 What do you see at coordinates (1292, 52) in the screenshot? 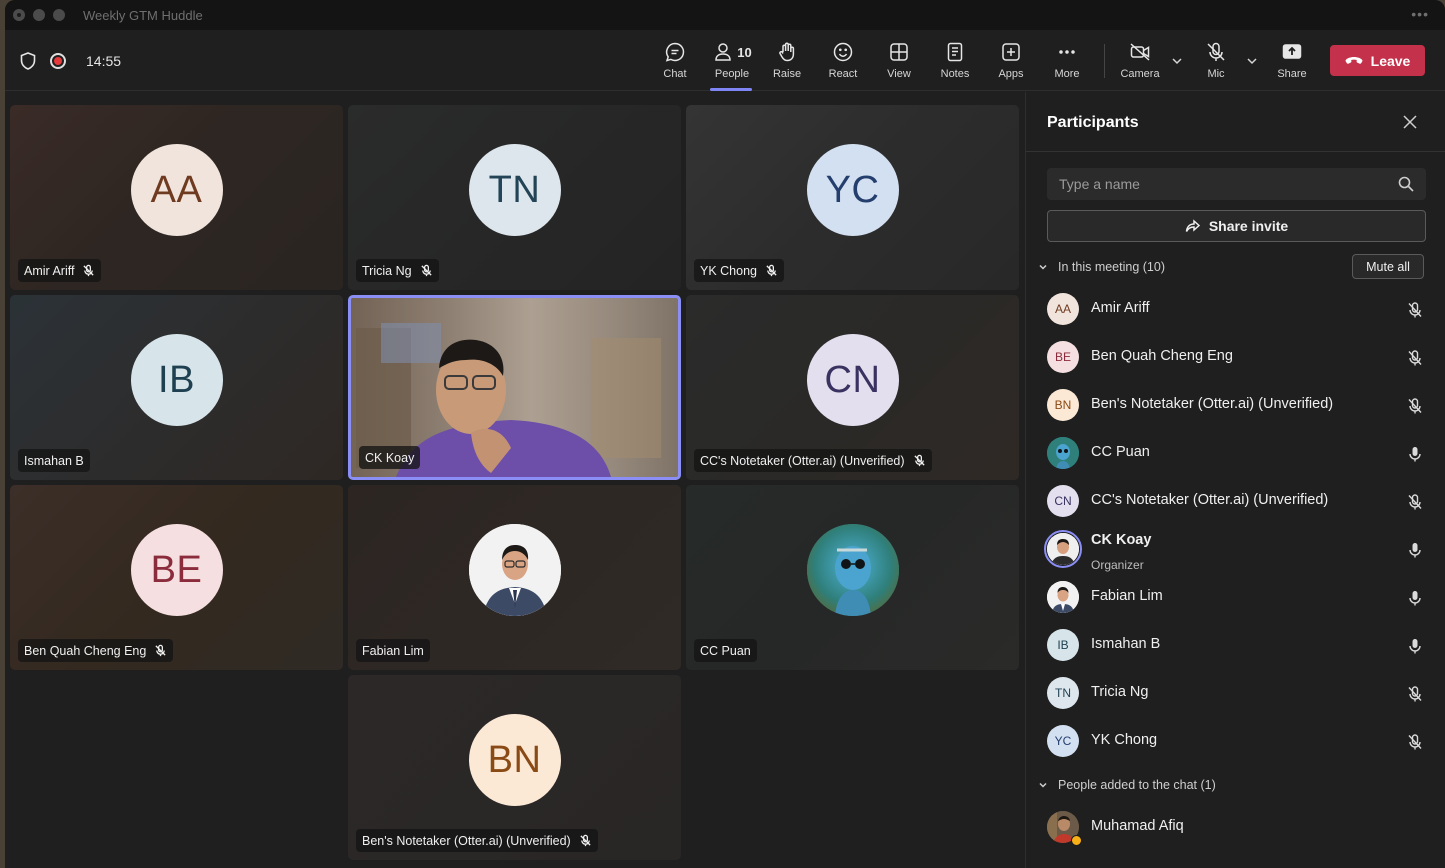
I see `share-screen-icon` at bounding box center [1292, 52].